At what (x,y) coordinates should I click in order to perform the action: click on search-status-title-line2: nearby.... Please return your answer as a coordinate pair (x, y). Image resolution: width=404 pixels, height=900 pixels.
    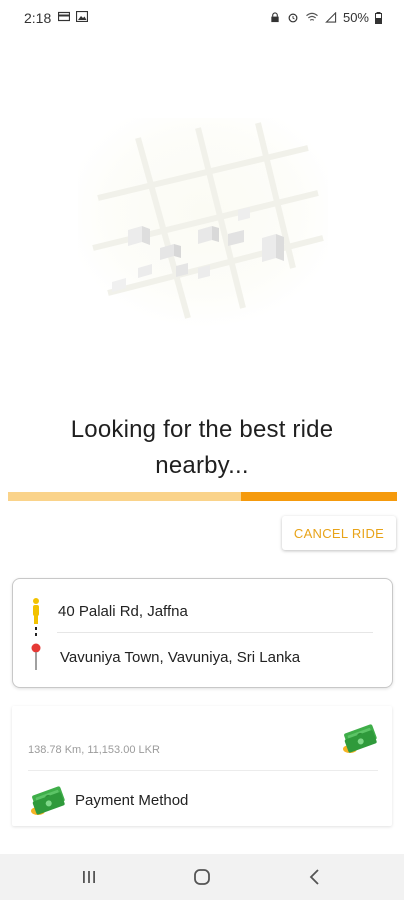
    Looking at the image, I should click on (202, 465).